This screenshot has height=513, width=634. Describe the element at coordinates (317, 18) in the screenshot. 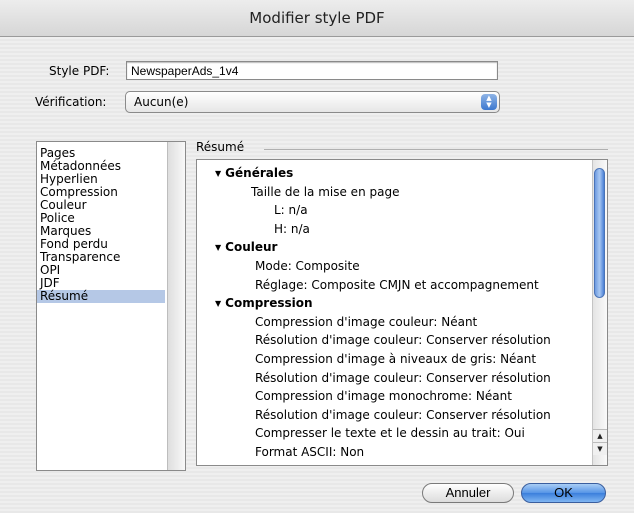

I see `window-title: Modifier style PDF` at that location.